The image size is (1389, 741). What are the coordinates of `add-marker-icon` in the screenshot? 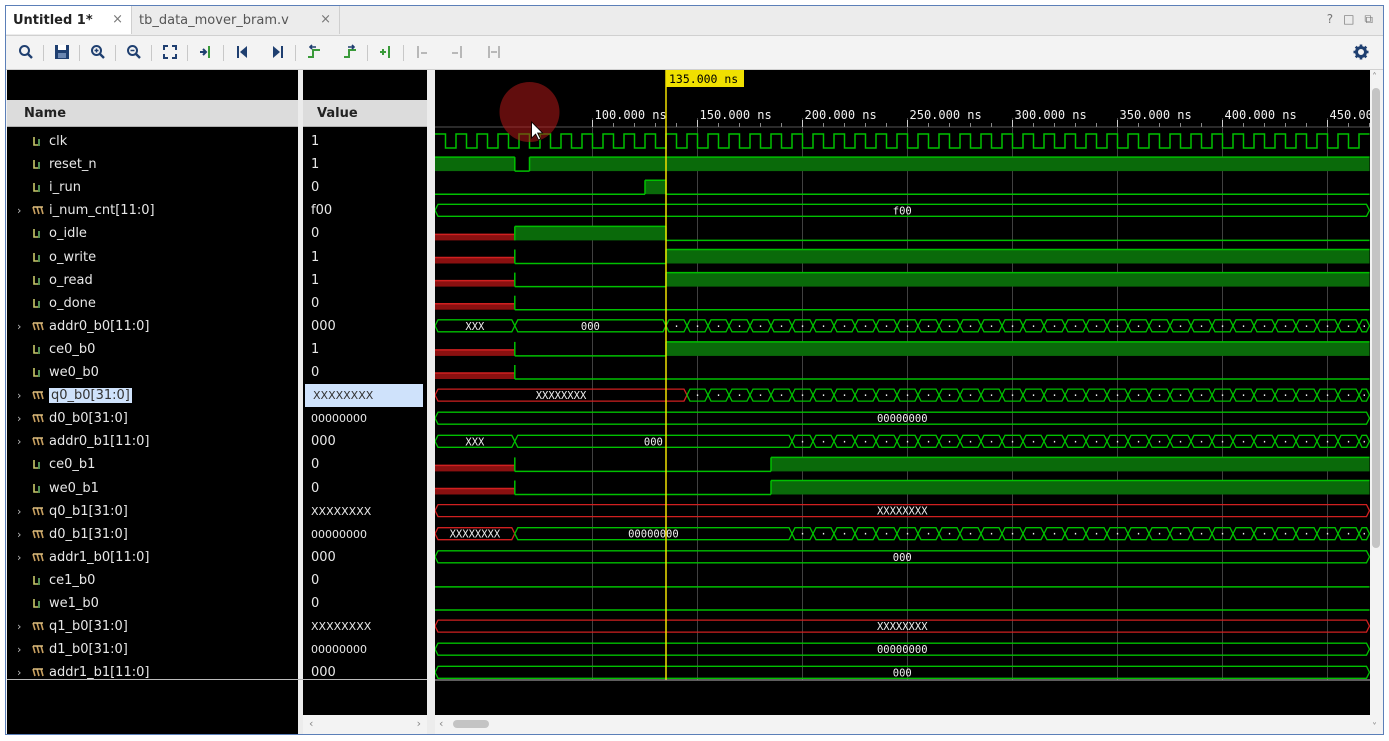 It's located at (386, 52).